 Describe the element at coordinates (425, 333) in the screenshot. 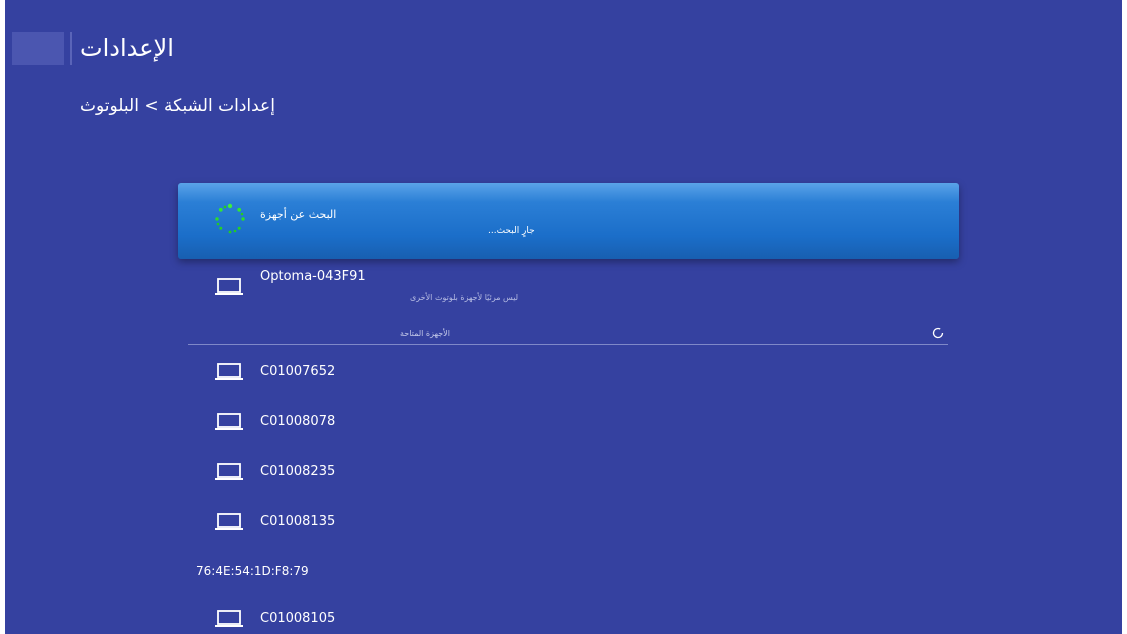

I see `available-devices-label: الأجهزة المتاحة` at that location.